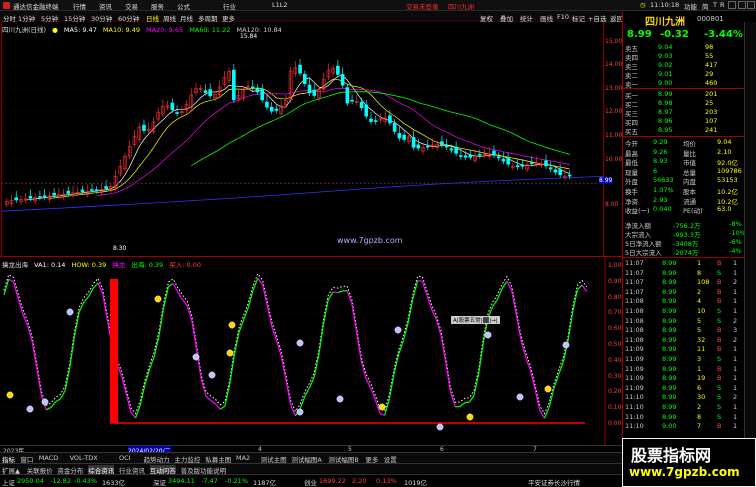 The width and height of the screenshot is (756, 487). What do you see at coordinates (147, 265) in the screenshot?
I see `chuhai-label: 出海: 0.39` at bounding box center [147, 265].